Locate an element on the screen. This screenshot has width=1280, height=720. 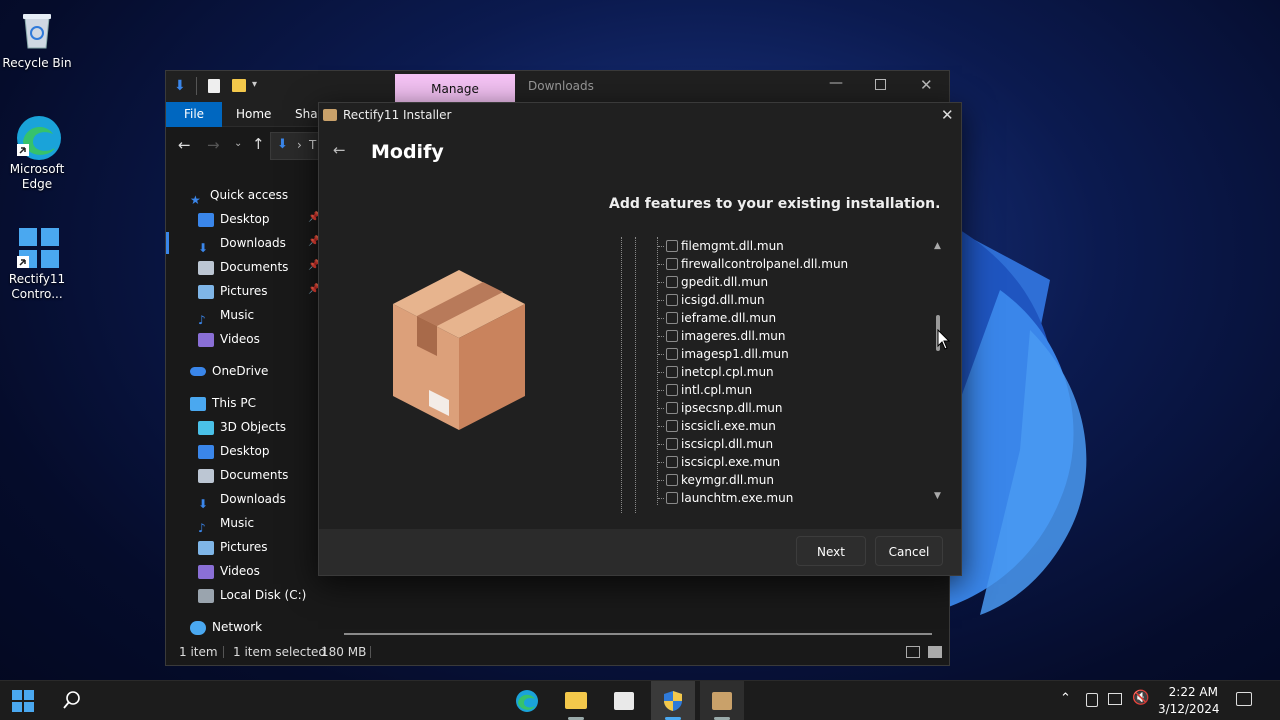
taskbar-installer is located at coordinates (722, 700).